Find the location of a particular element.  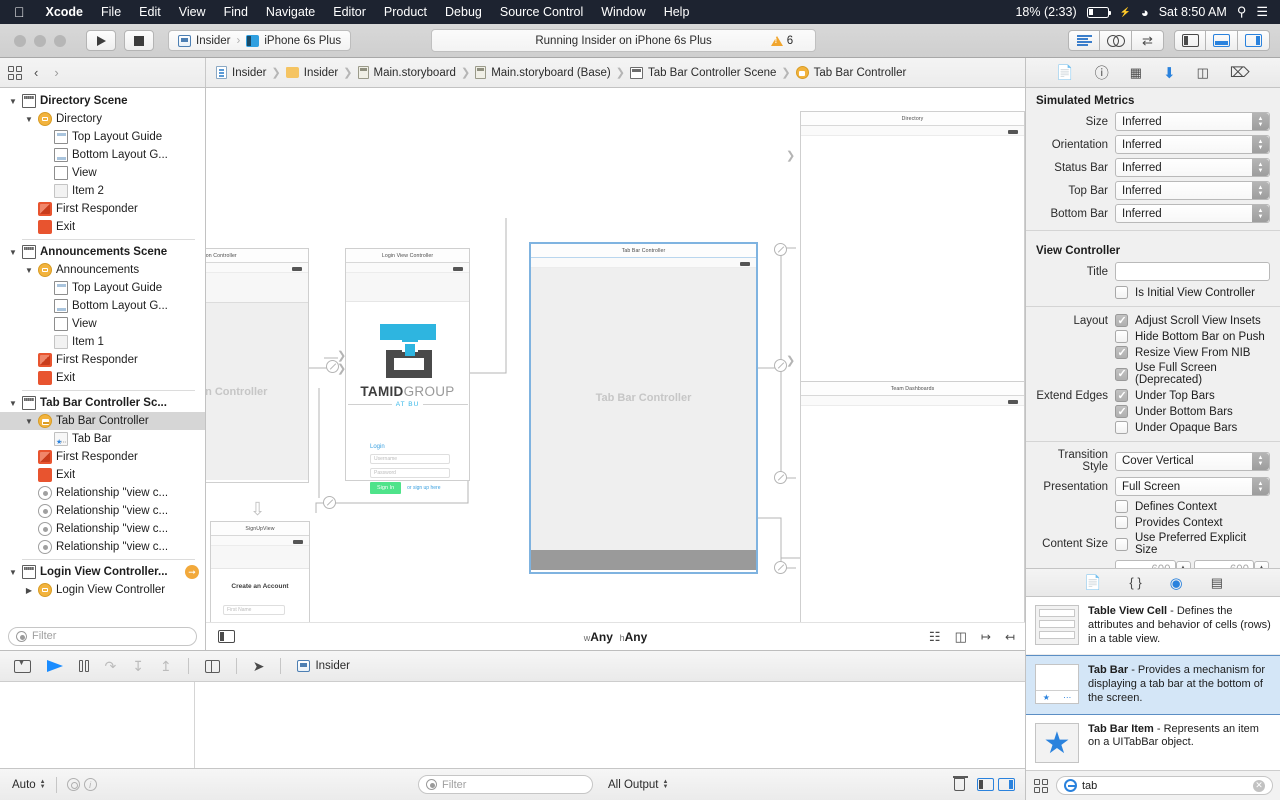

outline-scene-row: ▼ Login View Controller... ➞ is located at coordinates (102, 572).